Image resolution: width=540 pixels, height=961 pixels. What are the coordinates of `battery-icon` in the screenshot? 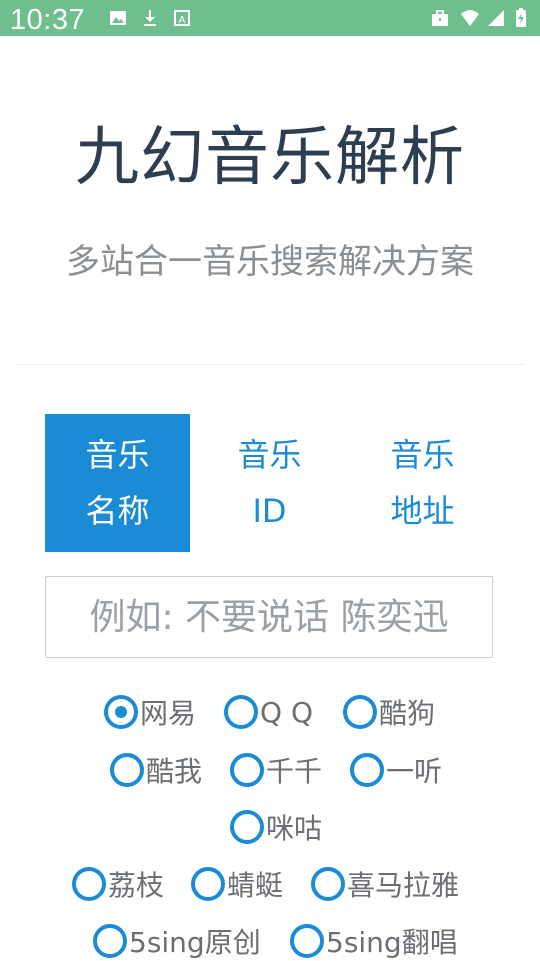 It's located at (521, 18).